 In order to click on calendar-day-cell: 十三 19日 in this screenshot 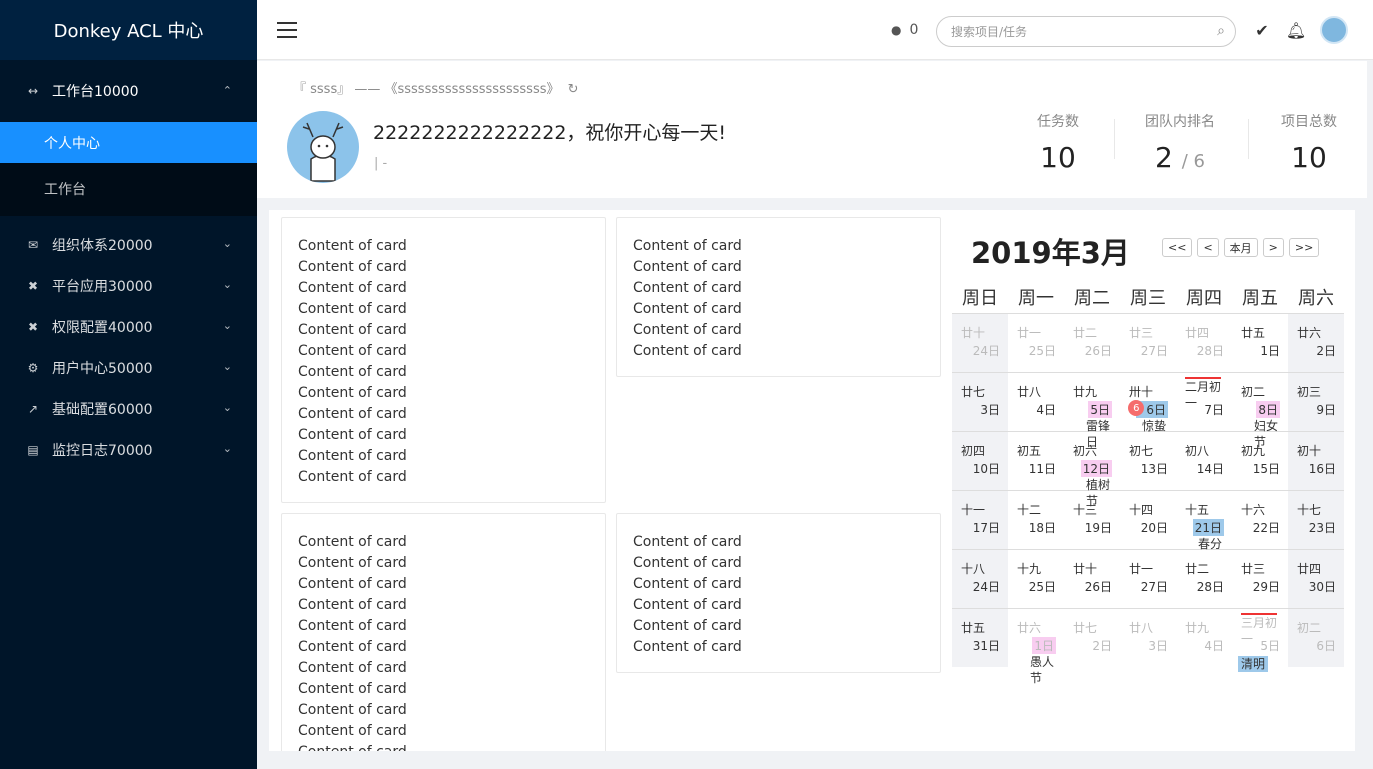, I will do `click(1092, 520)`.